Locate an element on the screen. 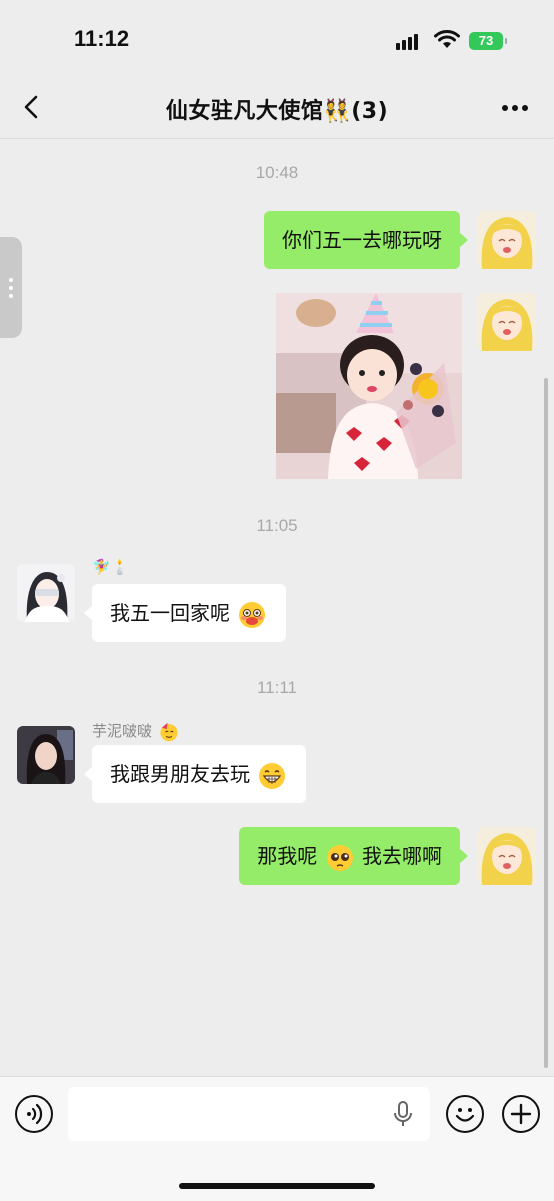 This screenshot has height=1201, width=554. mic-icon is located at coordinates (403, 1114).